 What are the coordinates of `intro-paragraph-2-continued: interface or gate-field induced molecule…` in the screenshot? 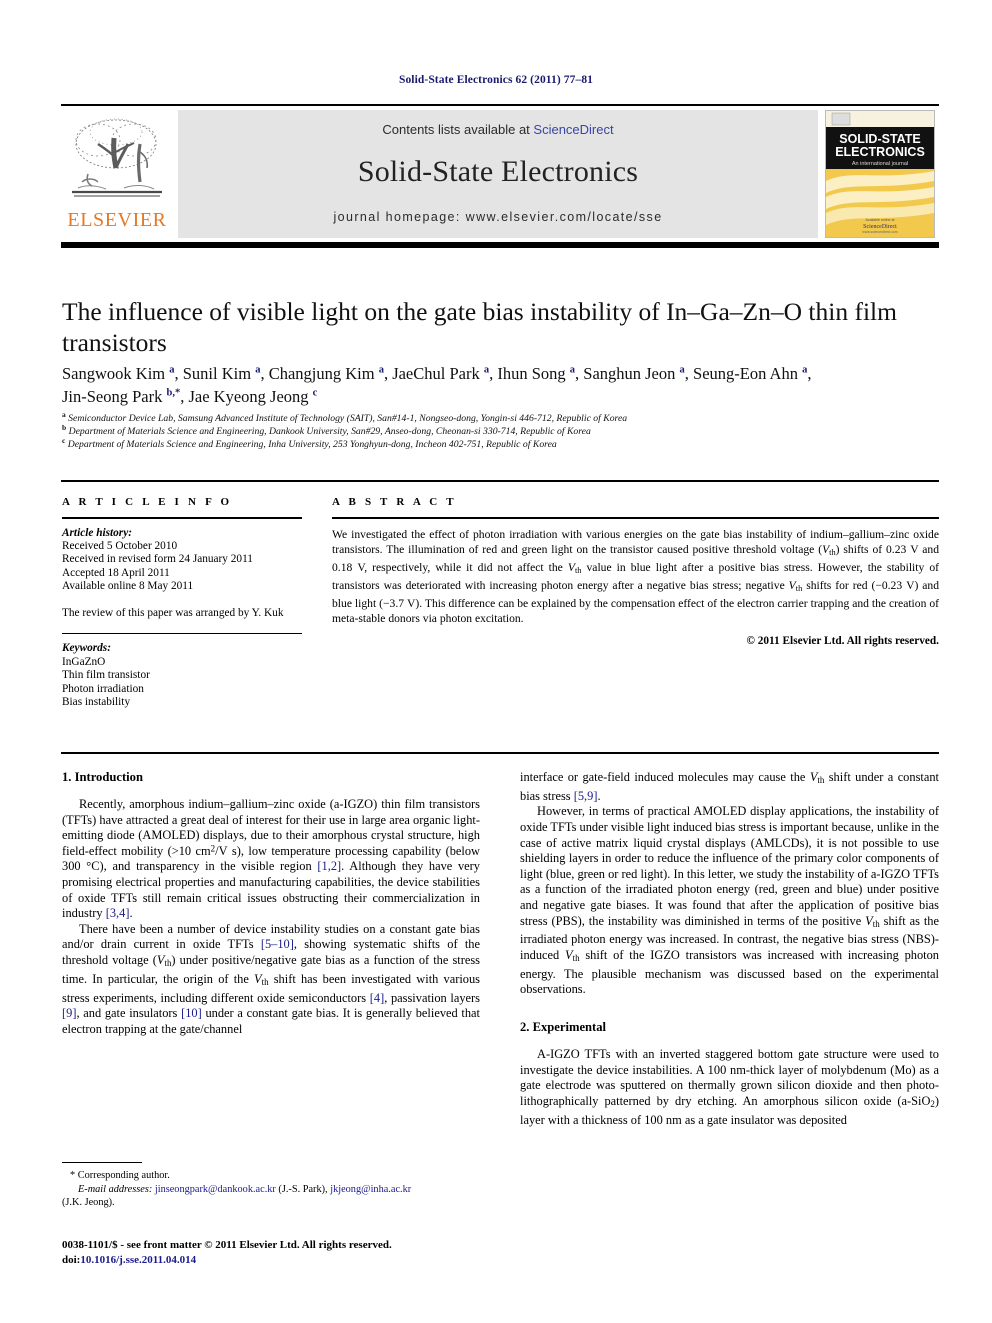 It's located at (729, 786).